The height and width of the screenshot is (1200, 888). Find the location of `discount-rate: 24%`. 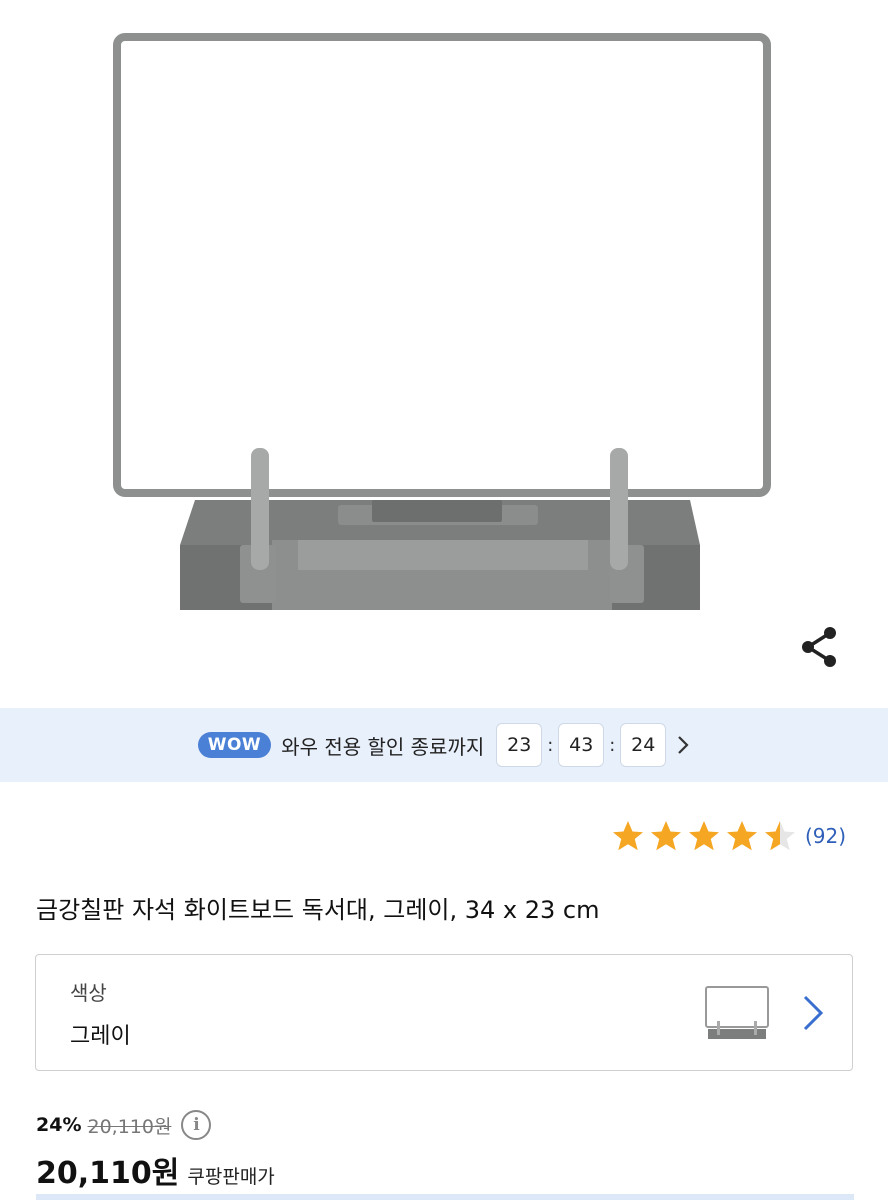

discount-rate: 24% is located at coordinates (59, 1125).